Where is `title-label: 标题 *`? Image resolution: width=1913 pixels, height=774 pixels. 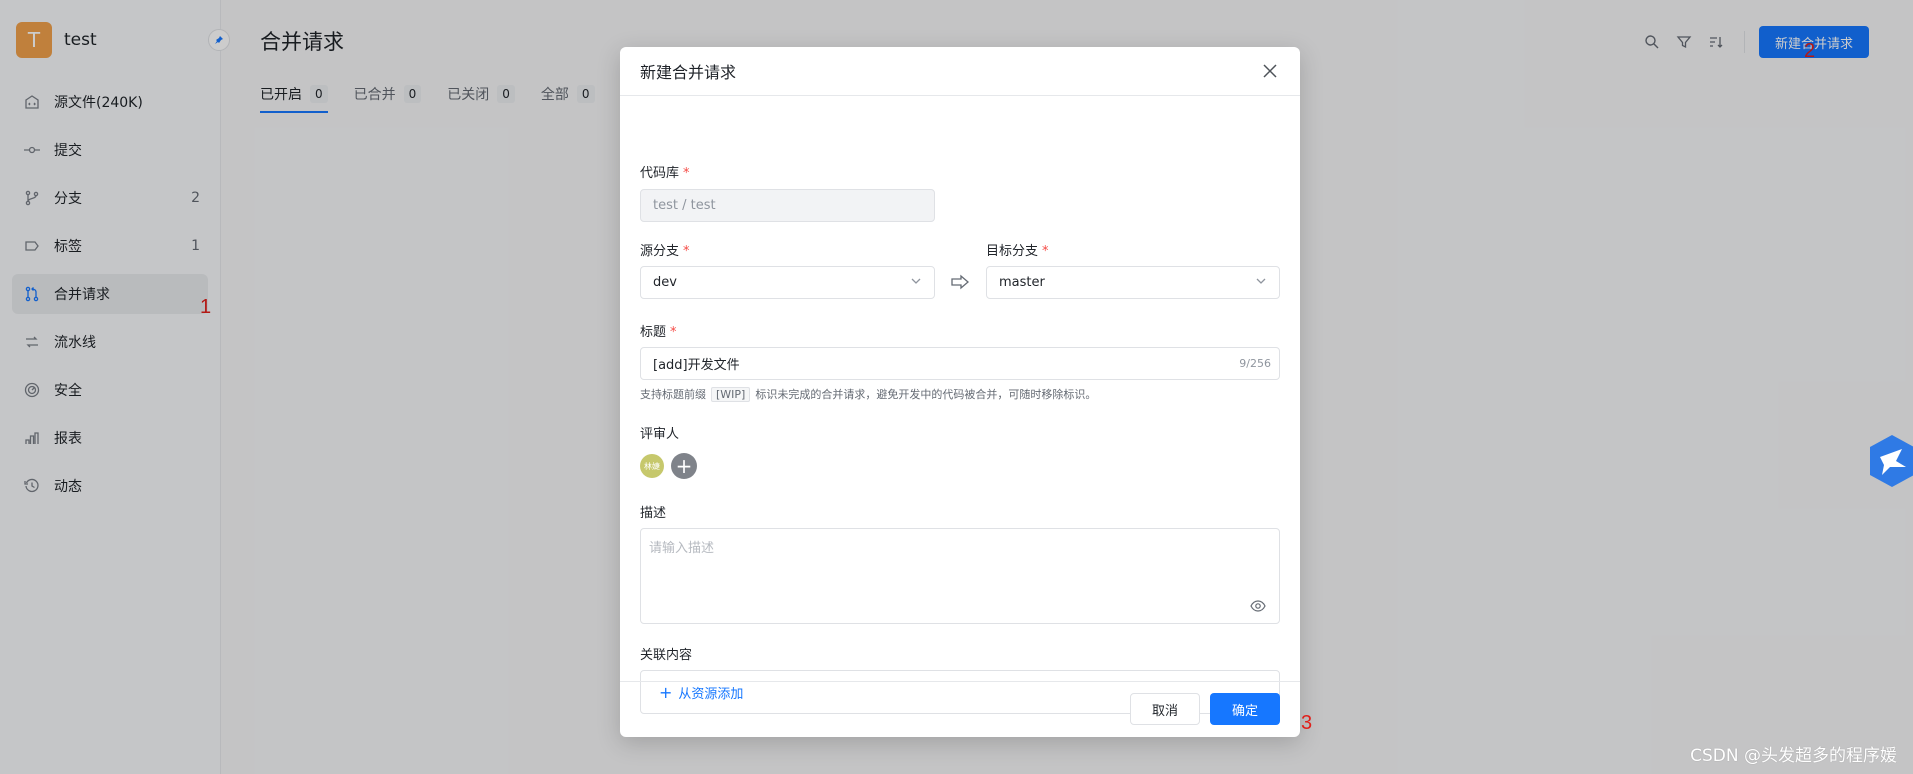
title-label: 标题 * is located at coordinates (658, 332).